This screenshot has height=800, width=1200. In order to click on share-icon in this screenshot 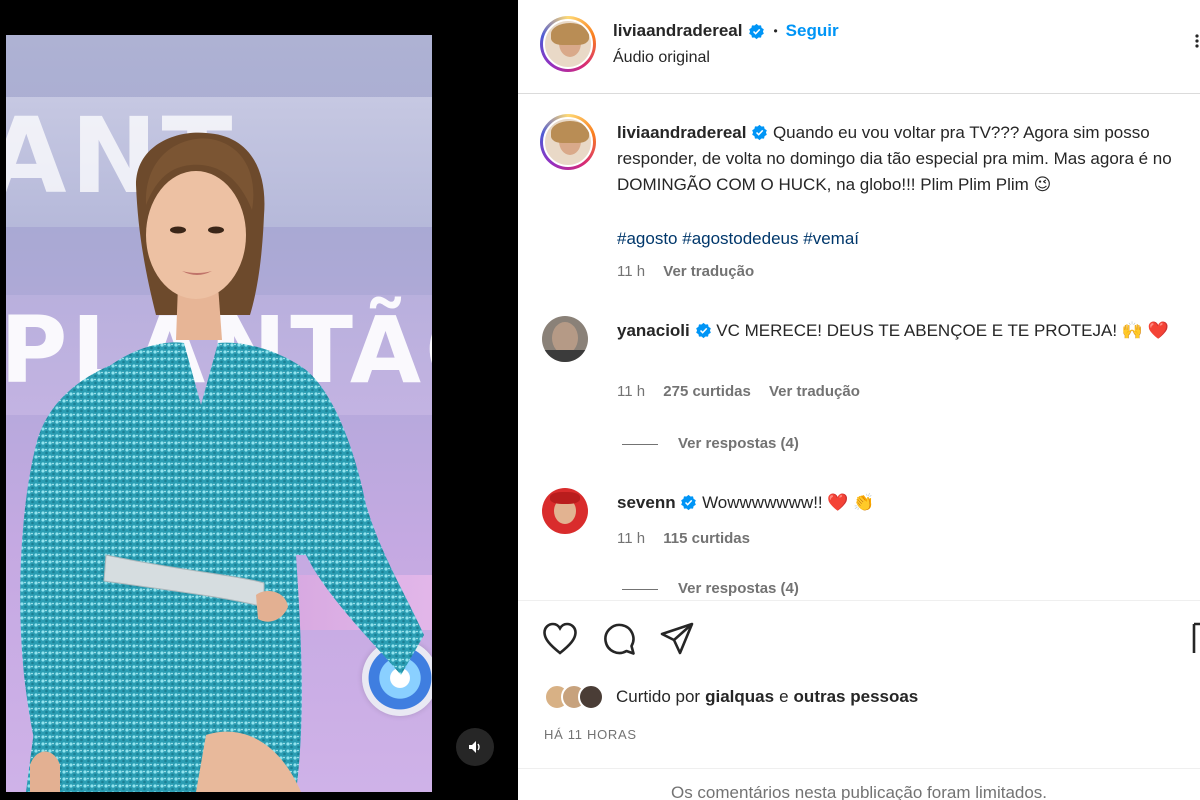, I will do `click(677, 639)`.